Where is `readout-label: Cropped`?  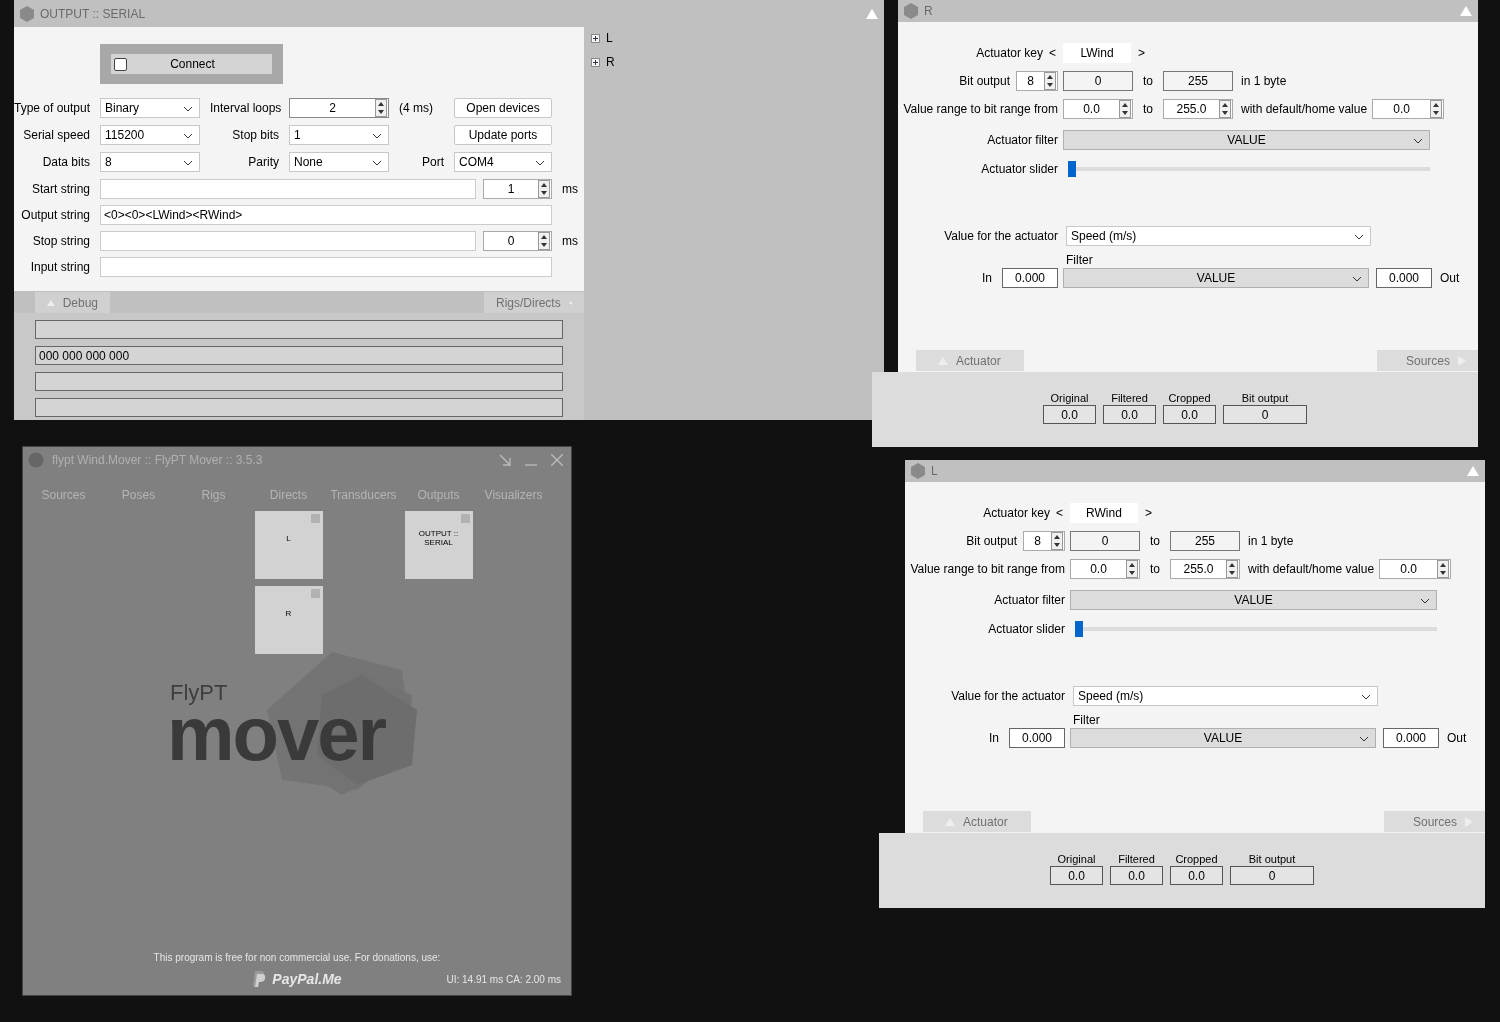 readout-label: Cropped is located at coordinates (1196, 859).